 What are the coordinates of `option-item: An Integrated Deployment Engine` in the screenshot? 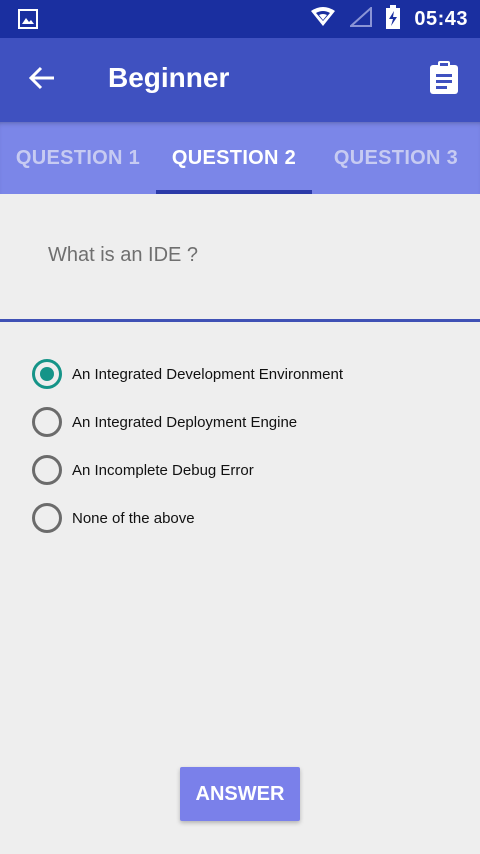 It's located at (187, 422).